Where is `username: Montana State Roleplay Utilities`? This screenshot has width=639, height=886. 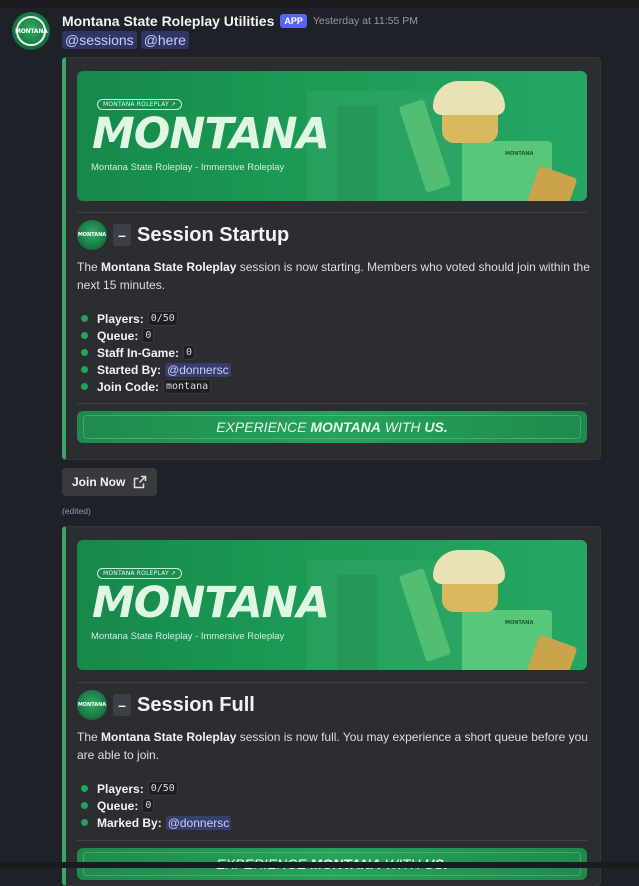 username: Montana State Roleplay Utilities is located at coordinates (168, 21).